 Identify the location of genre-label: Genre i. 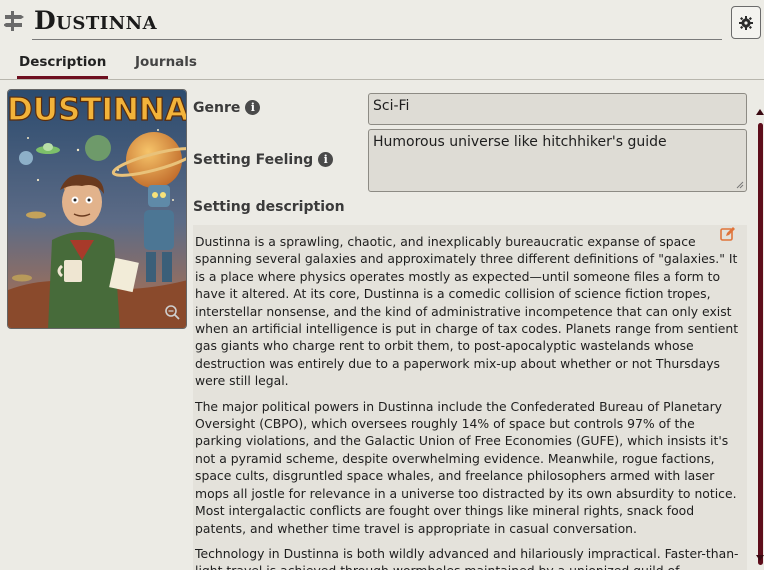
(227, 108).